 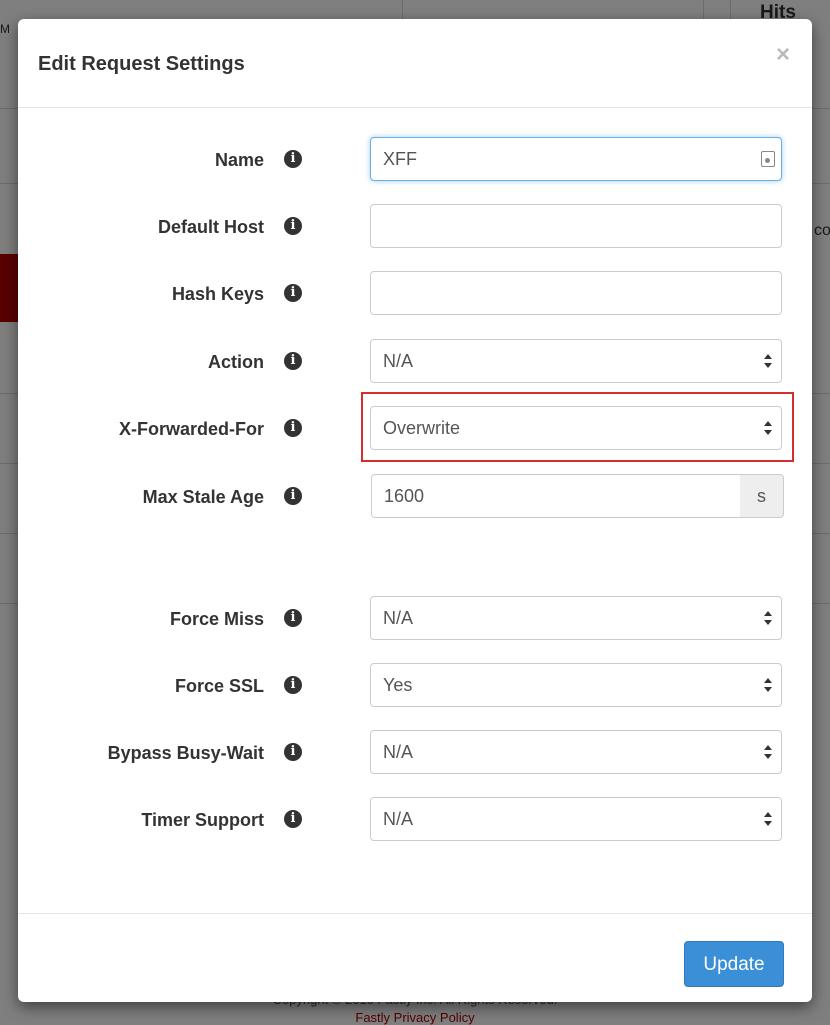 I want to click on default-host-input, so click(x=576, y=226).